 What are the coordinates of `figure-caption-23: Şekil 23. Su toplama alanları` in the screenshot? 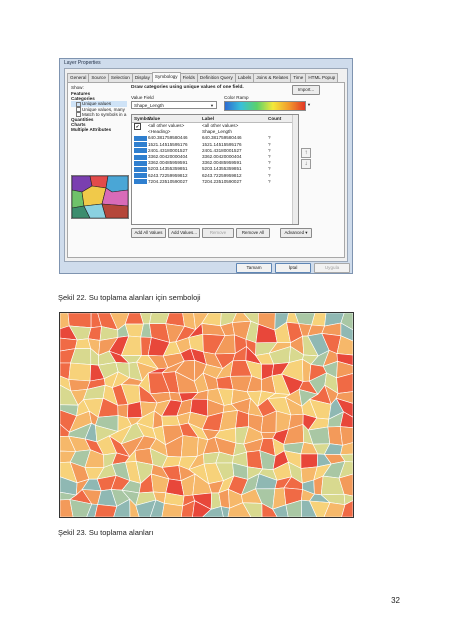 It's located at (106, 532).